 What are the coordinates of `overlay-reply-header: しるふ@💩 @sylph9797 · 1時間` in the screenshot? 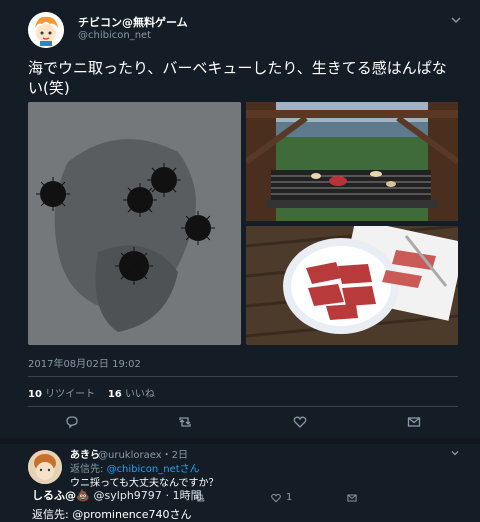 It's located at (117, 495).